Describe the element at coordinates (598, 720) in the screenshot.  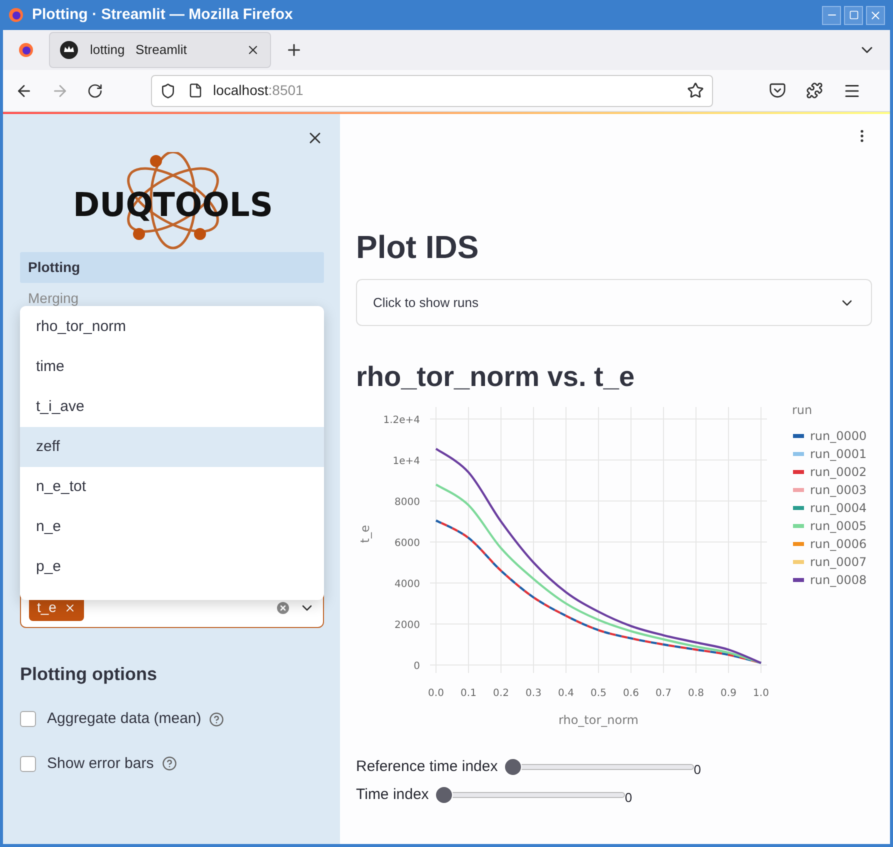
I see `x-axis-title: rho_tor_norm` at that location.